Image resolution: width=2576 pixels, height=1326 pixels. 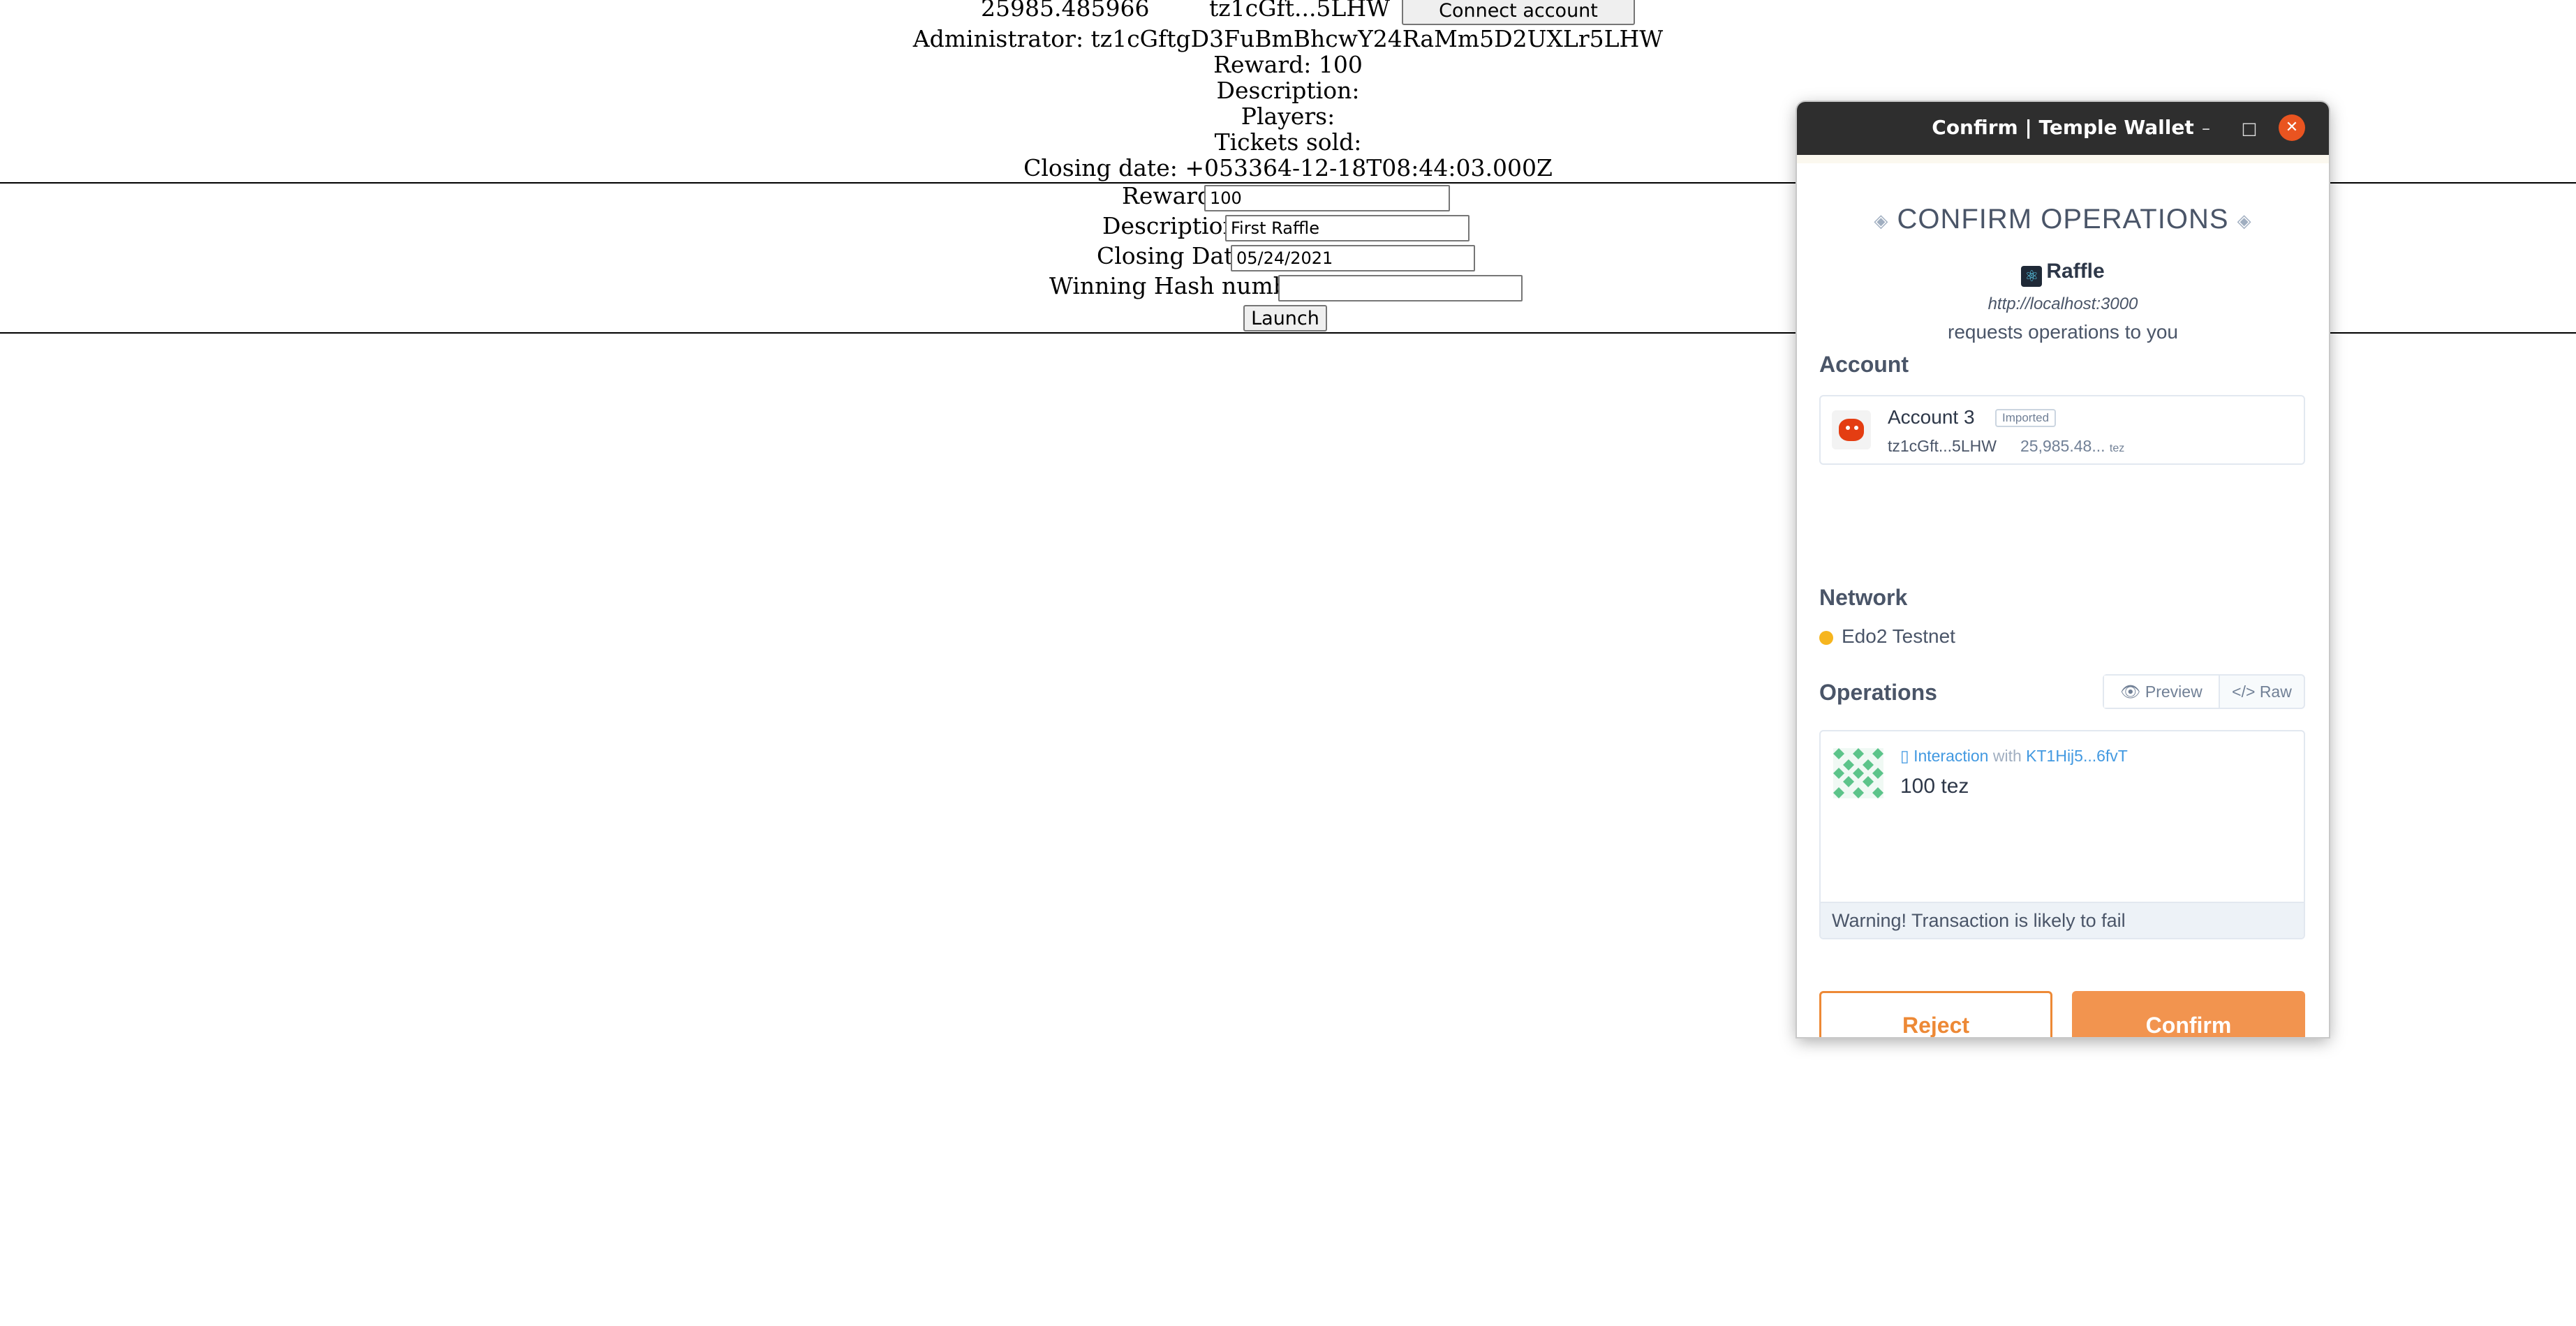 I want to click on app-name: Raffle, so click(x=2075, y=271).